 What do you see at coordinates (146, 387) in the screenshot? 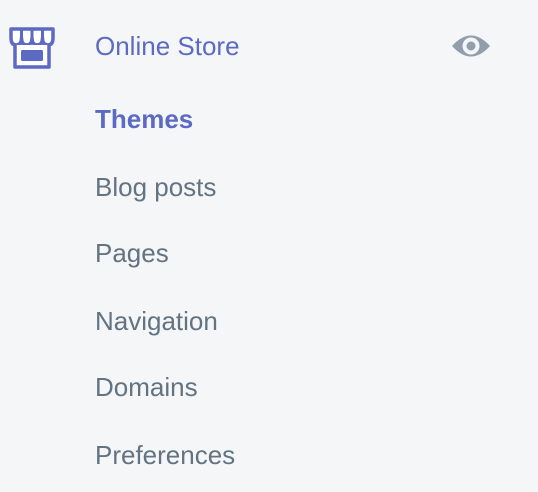
I see `nav-item-domains: Domains` at bounding box center [146, 387].